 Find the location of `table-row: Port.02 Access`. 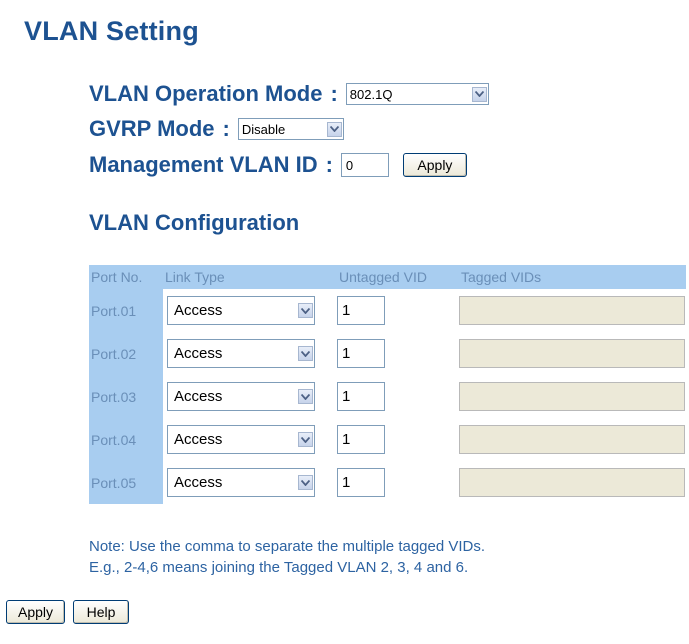

table-row: Port.02 Access is located at coordinates (387, 353).